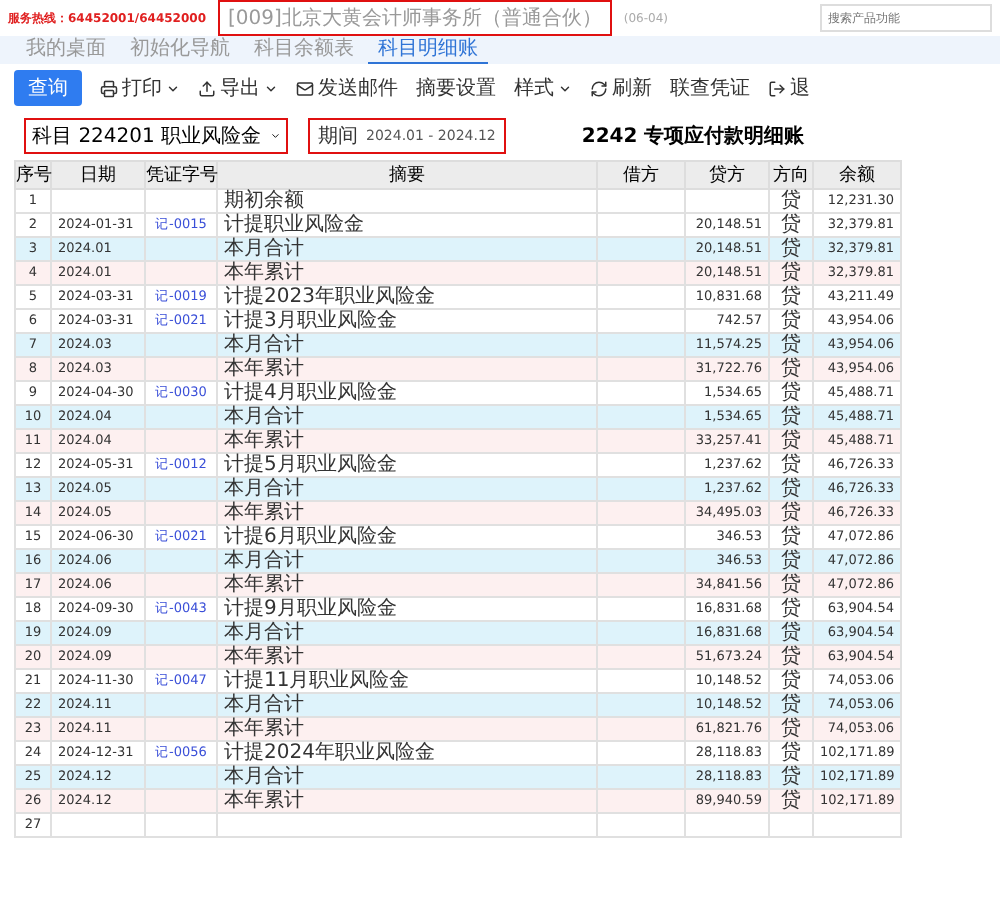 This screenshot has width=1000, height=898. What do you see at coordinates (140, 88) in the screenshot?
I see `toolbar-button: 打印` at bounding box center [140, 88].